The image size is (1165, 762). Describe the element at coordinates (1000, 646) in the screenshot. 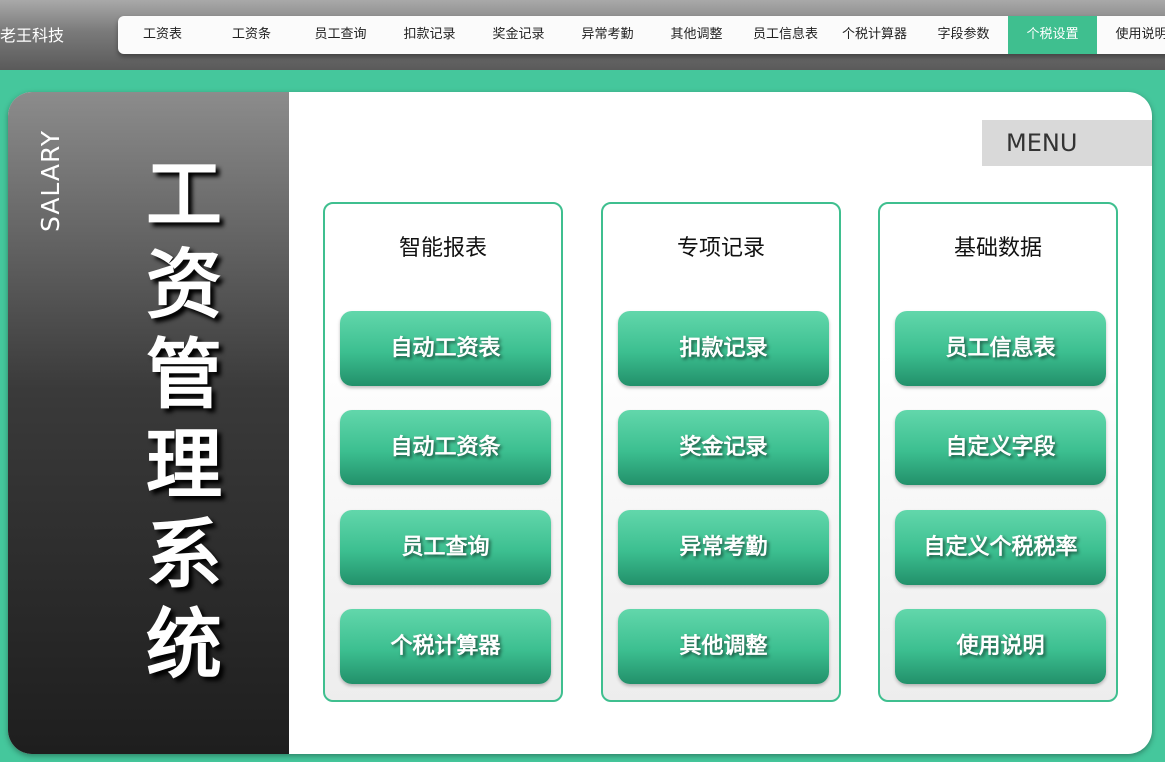

I see `instructions-button: 使用说明` at that location.